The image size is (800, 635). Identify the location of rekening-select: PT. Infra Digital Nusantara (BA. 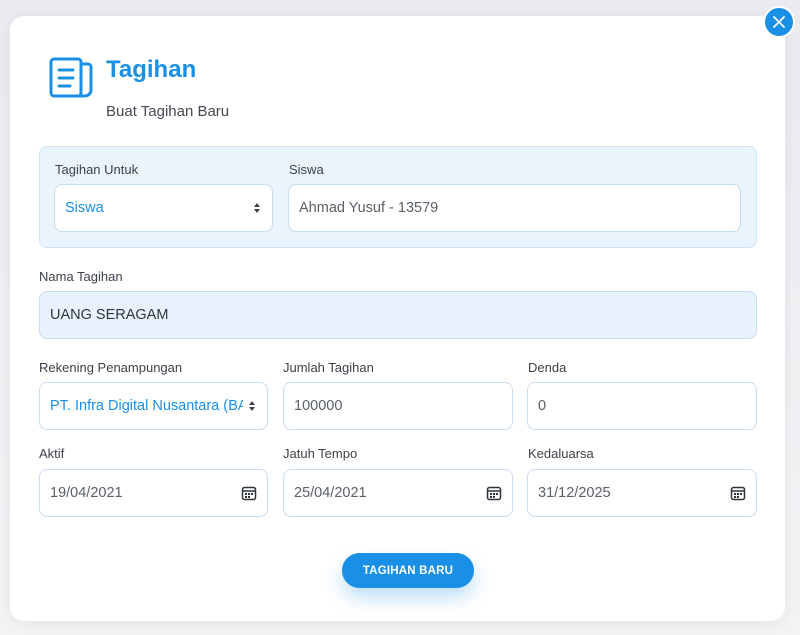
(153, 406).